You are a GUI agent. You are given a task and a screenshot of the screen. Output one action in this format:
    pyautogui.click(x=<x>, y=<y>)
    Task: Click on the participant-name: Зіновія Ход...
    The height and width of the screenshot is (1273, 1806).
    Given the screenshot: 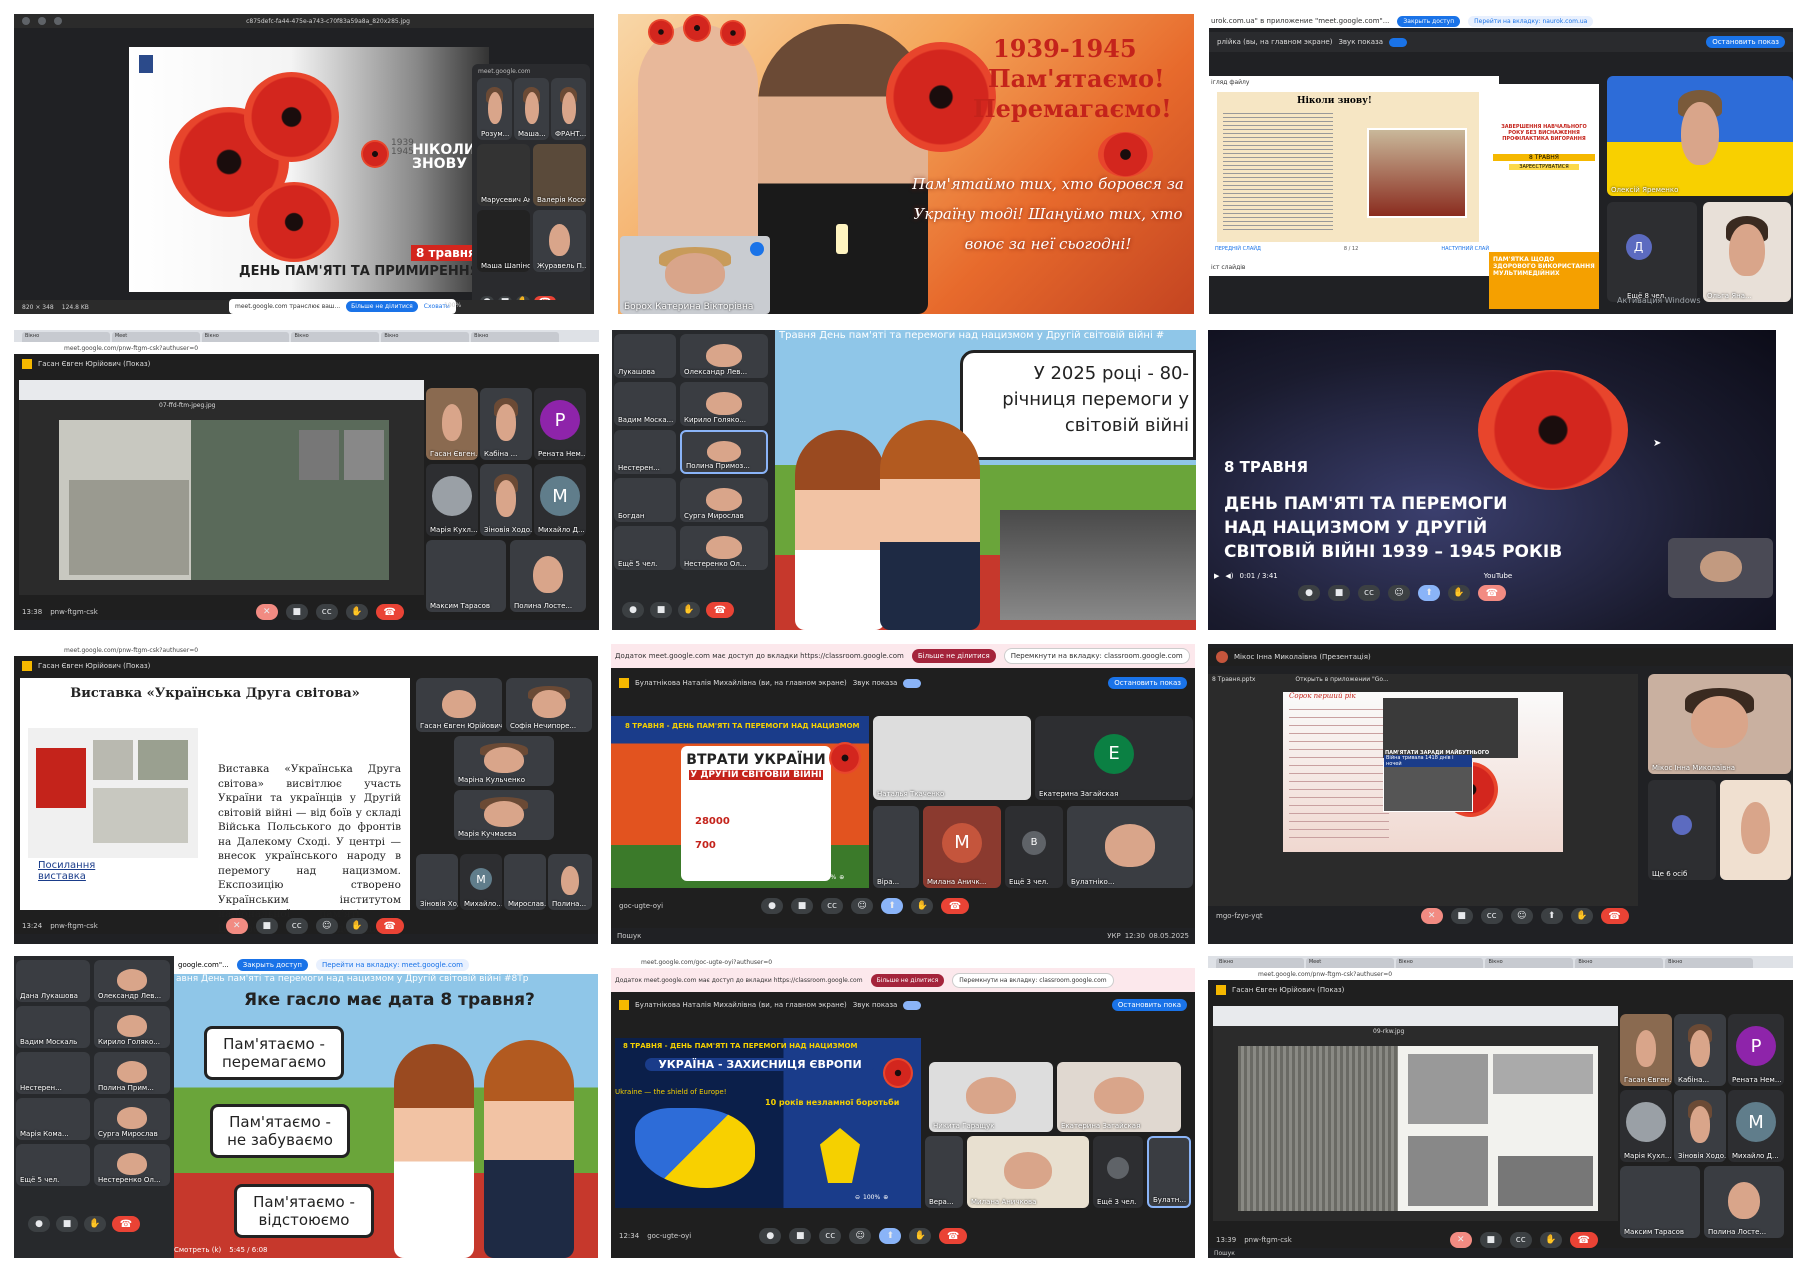 What is the action you would take?
    pyautogui.click(x=439, y=904)
    